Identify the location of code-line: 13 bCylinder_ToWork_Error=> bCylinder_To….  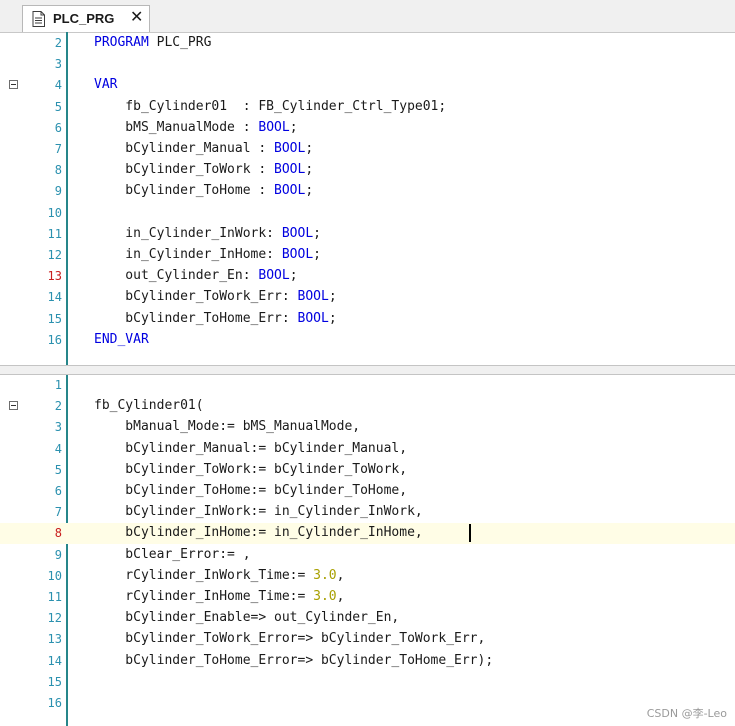
(367, 639).